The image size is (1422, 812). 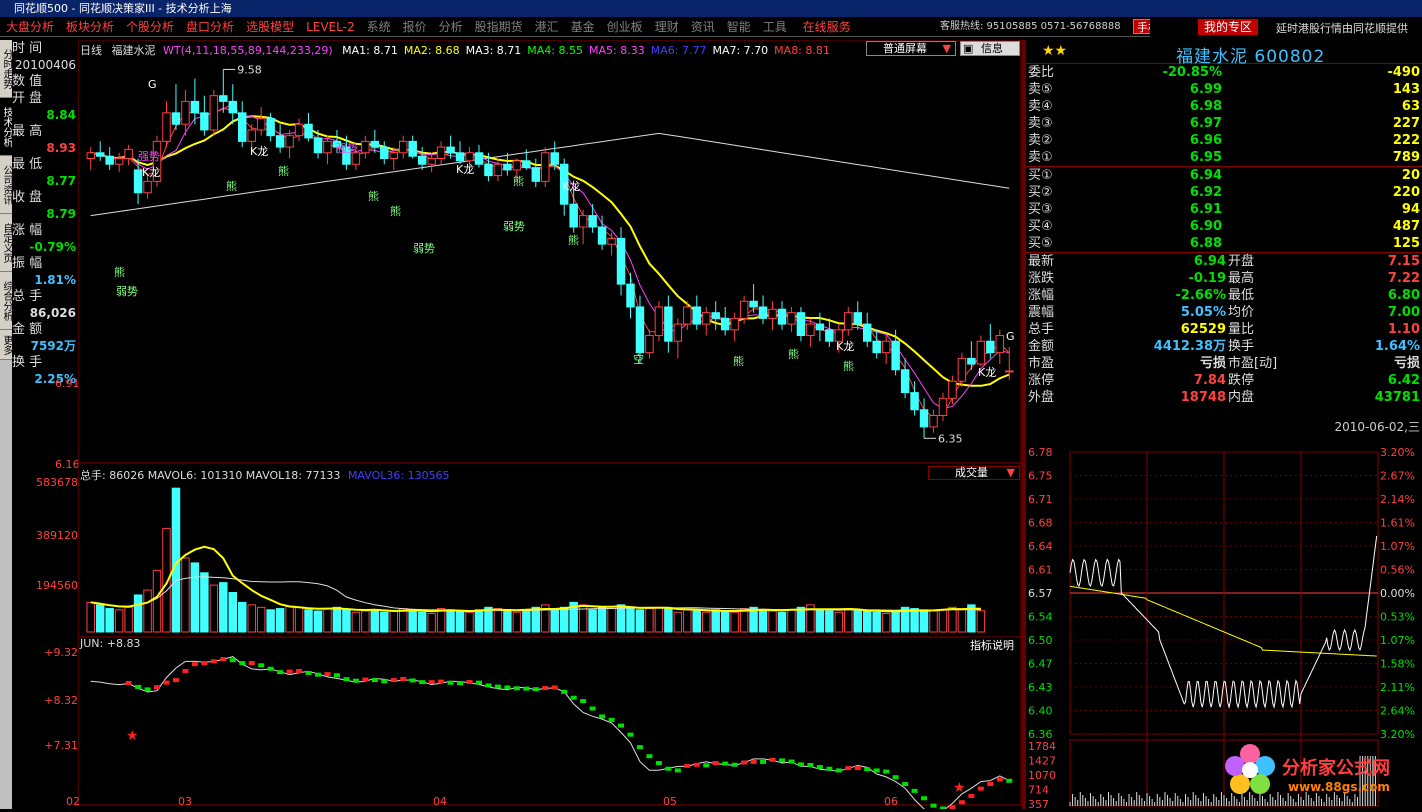 What do you see at coordinates (583, 26) in the screenshot?
I see `menu-sys-item: 基金` at bounding box center [583, 26].